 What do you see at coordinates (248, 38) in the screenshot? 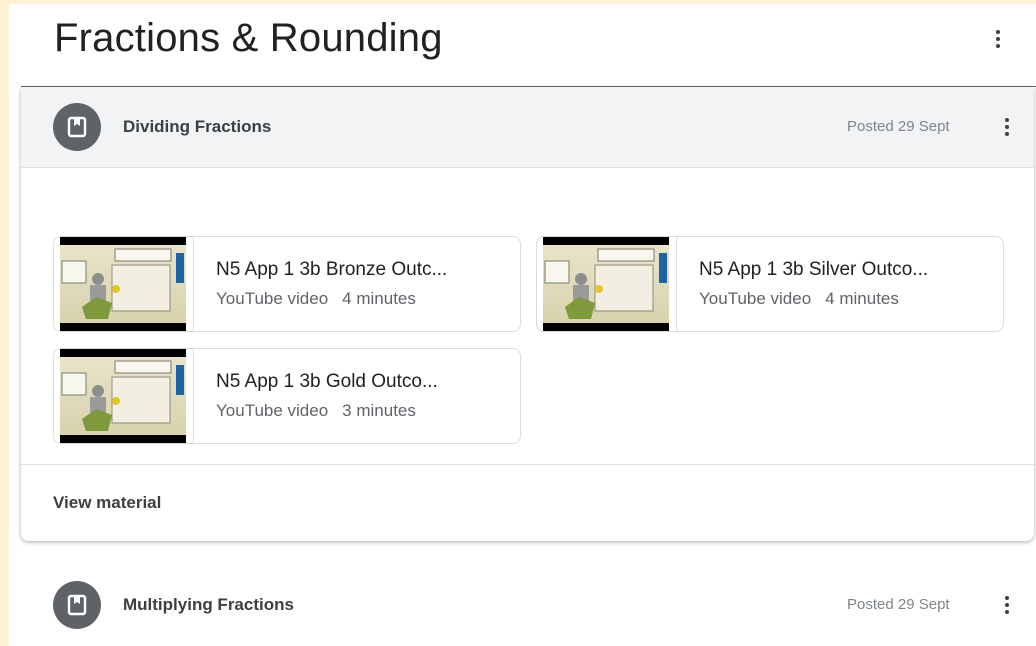
I see `topic-title: Fractions & Rounding` at bounding box center [248, 38].